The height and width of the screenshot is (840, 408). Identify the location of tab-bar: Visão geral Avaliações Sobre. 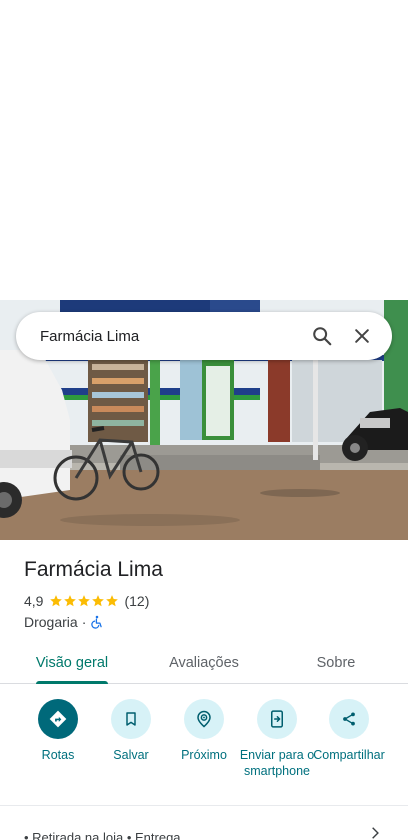
(204, 663).